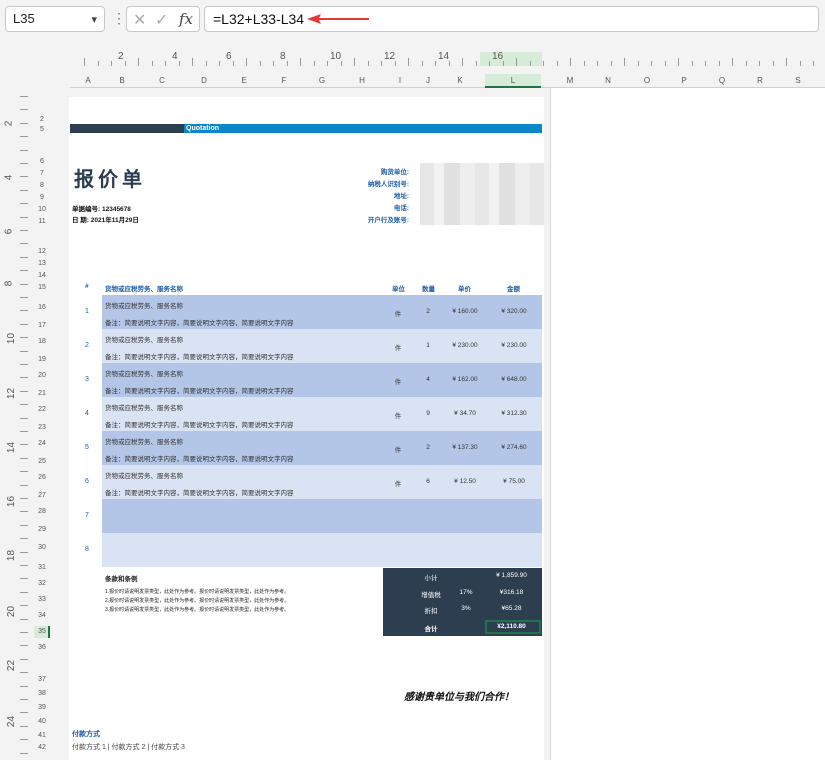  Describe the element at coordinates (259, 19) in the screenshot. I see `formula-text: =L32+L33-L34` at that location.